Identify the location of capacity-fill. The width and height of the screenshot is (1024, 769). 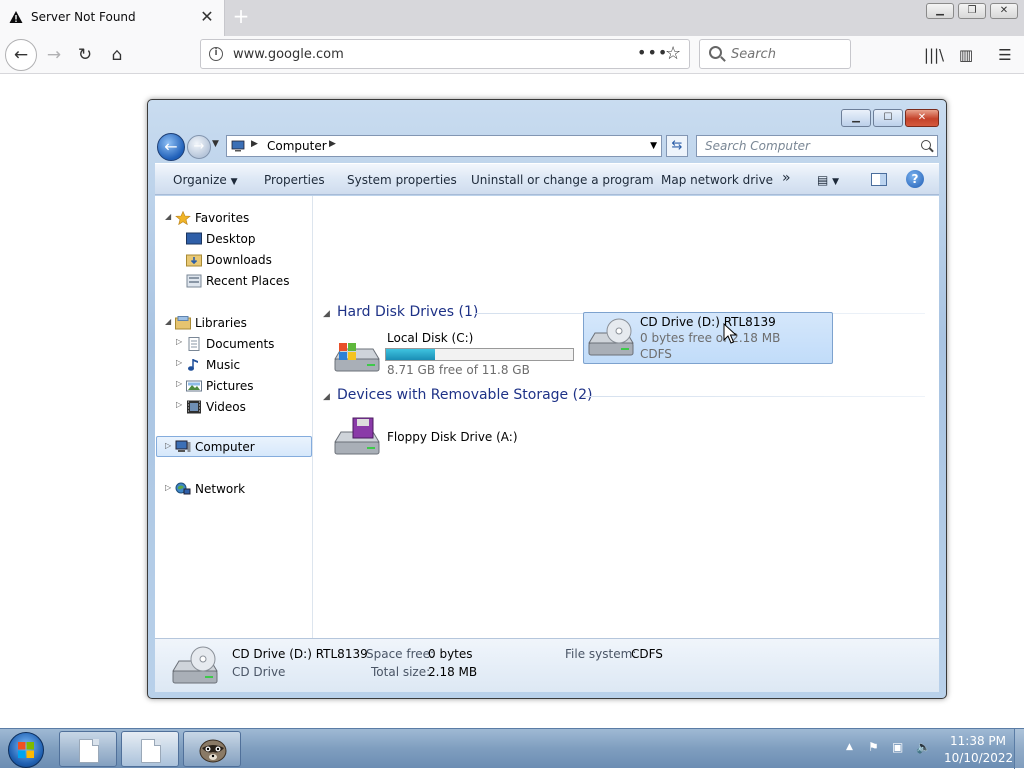
(410, 354).